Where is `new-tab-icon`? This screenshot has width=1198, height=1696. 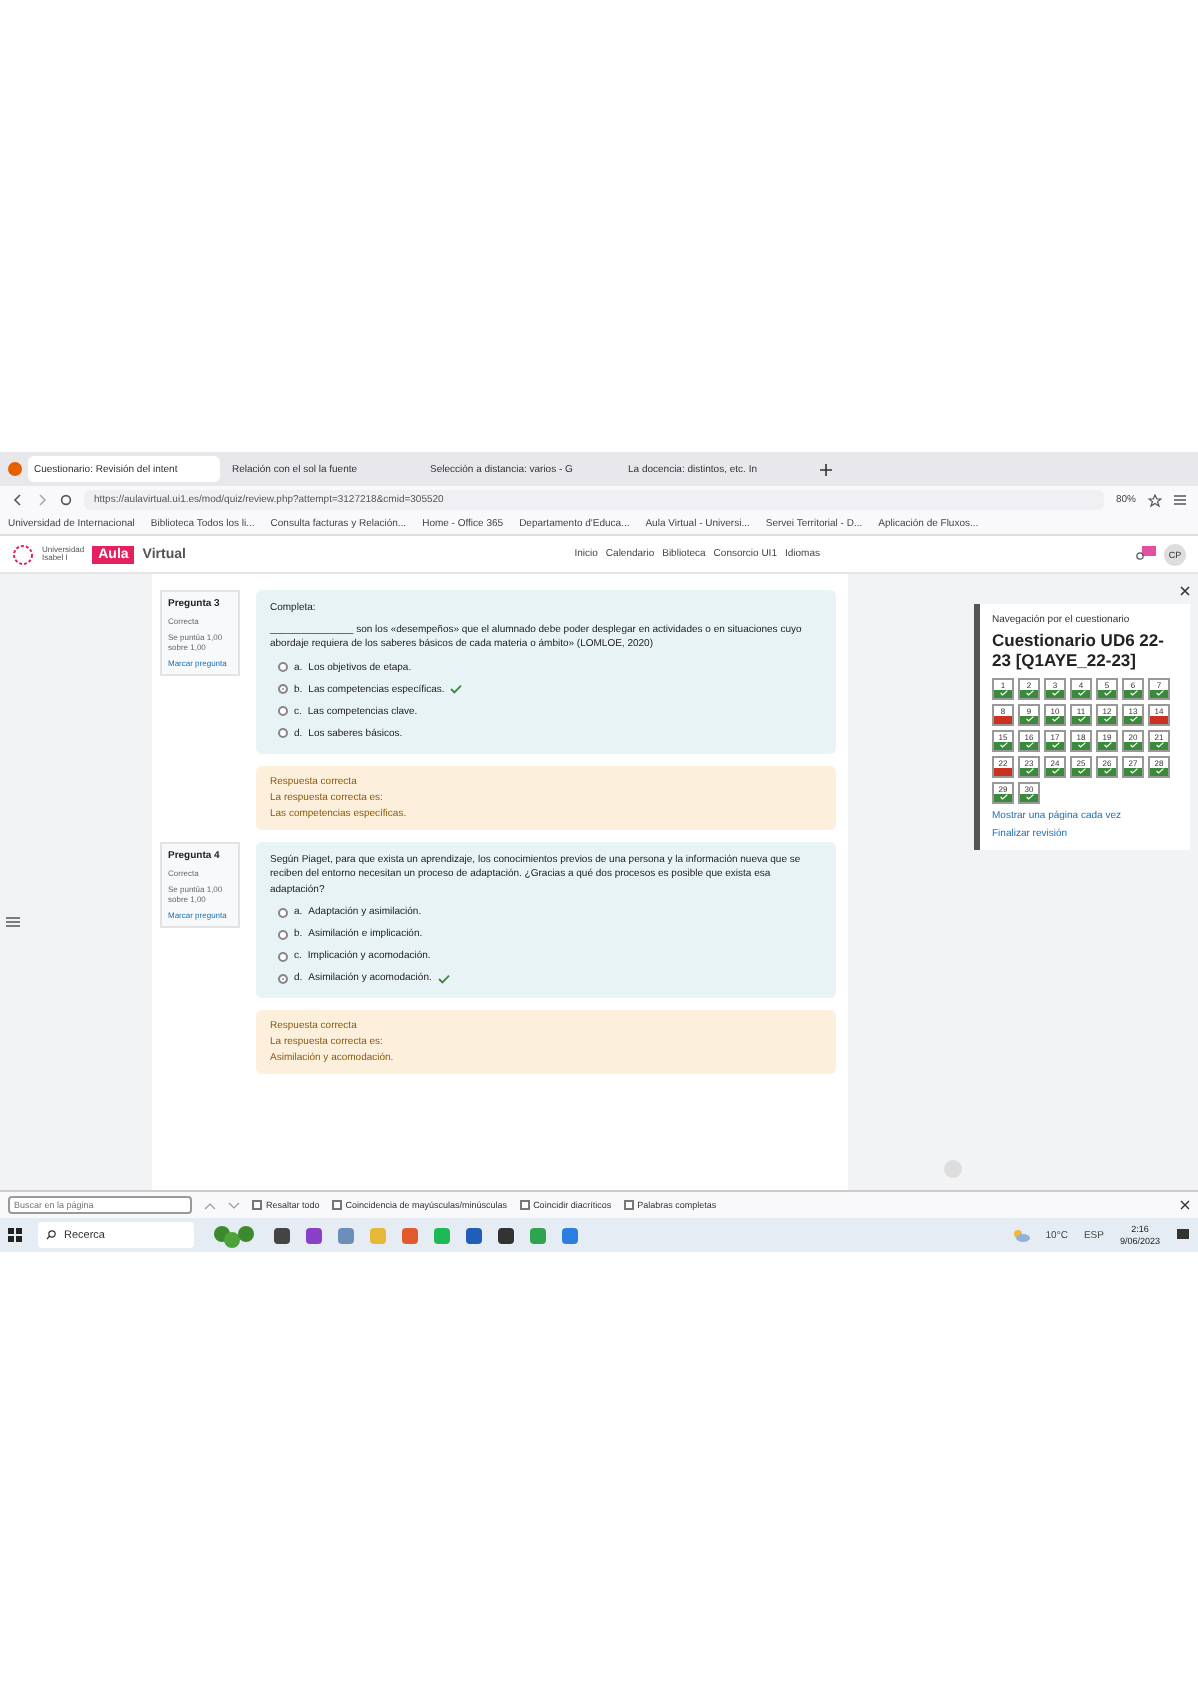
new-tab-icon is located at coordinates (826, 469).